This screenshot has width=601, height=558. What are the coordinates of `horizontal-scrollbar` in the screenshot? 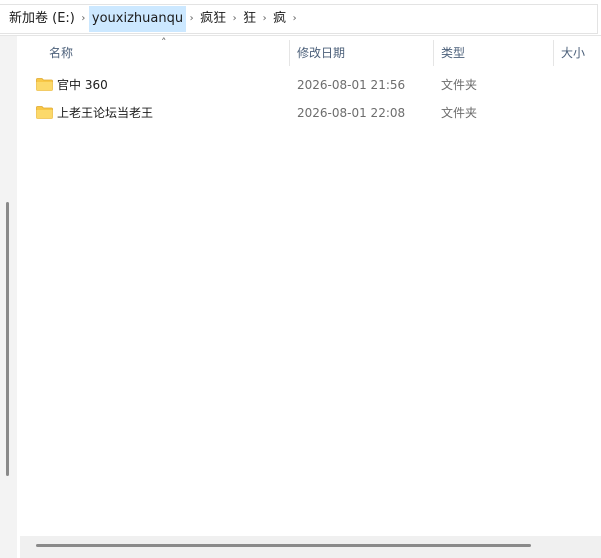 It's located at (310, 547).